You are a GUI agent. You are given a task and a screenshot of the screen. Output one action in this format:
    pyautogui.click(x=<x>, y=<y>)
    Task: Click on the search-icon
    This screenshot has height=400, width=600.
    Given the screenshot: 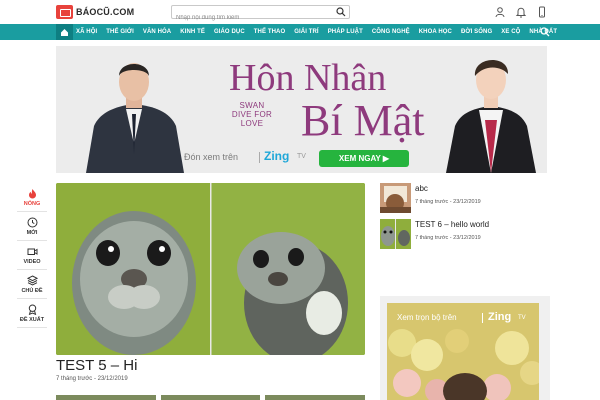 What is the action you would take?
    pyautogui.click(x=341, y=12)
    